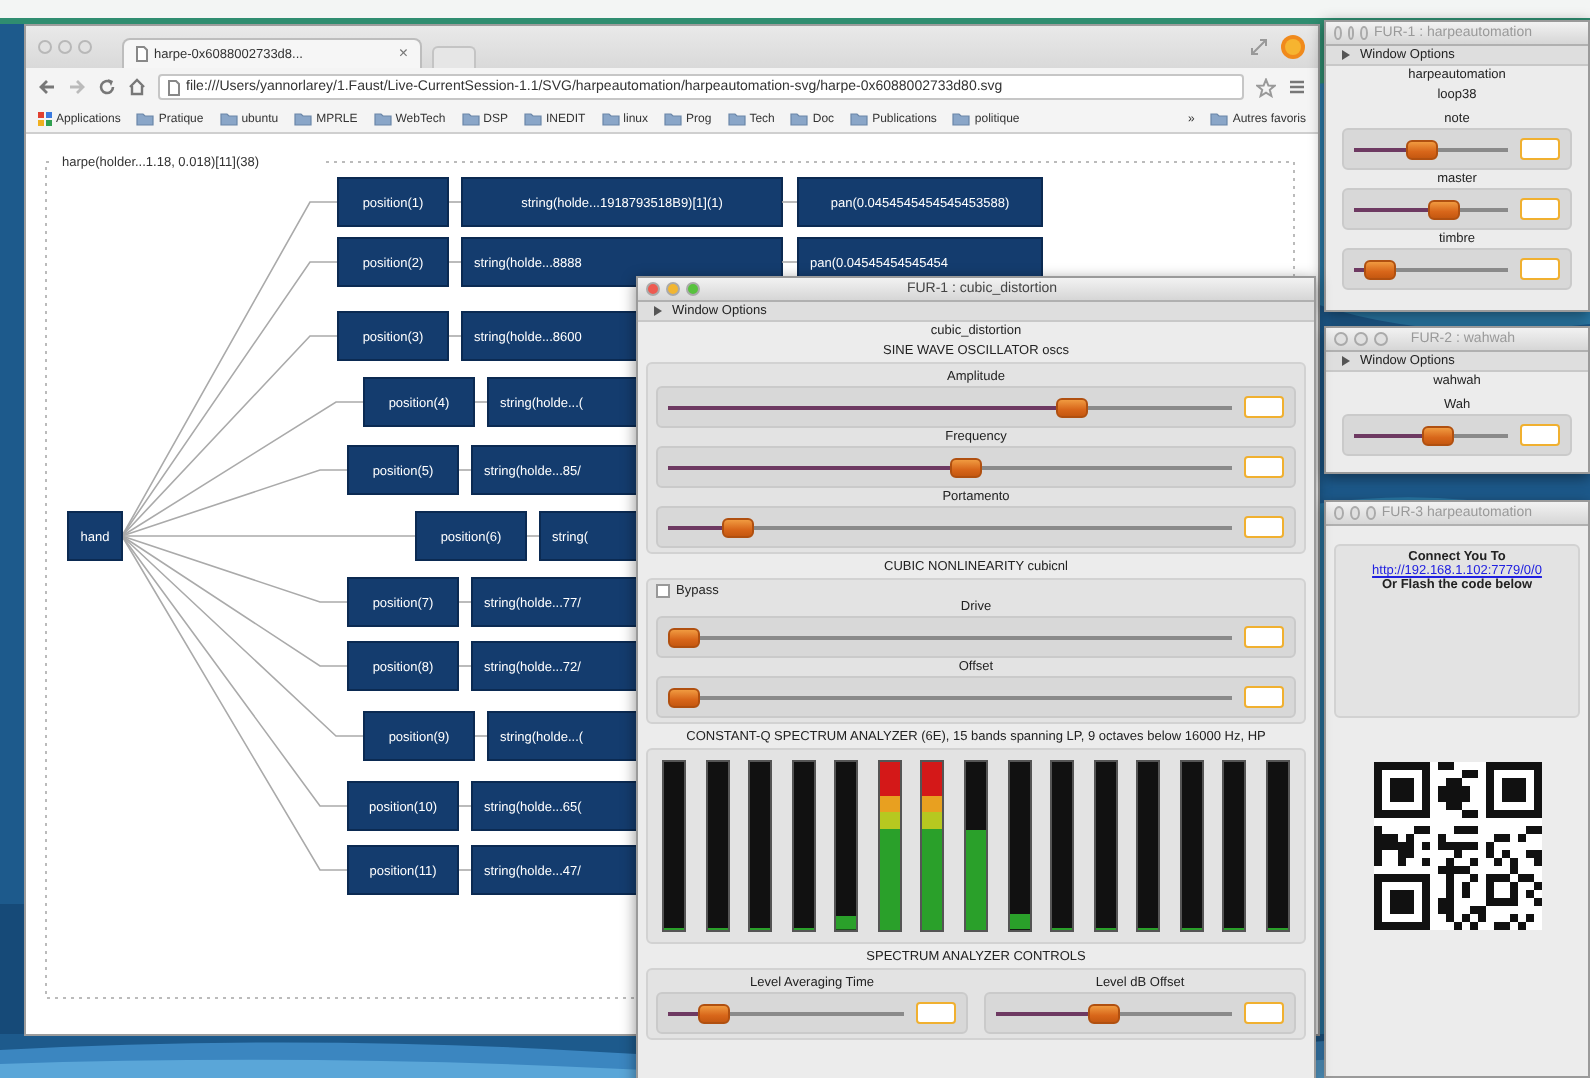  I want to click on checkbox, so click(663, 591).